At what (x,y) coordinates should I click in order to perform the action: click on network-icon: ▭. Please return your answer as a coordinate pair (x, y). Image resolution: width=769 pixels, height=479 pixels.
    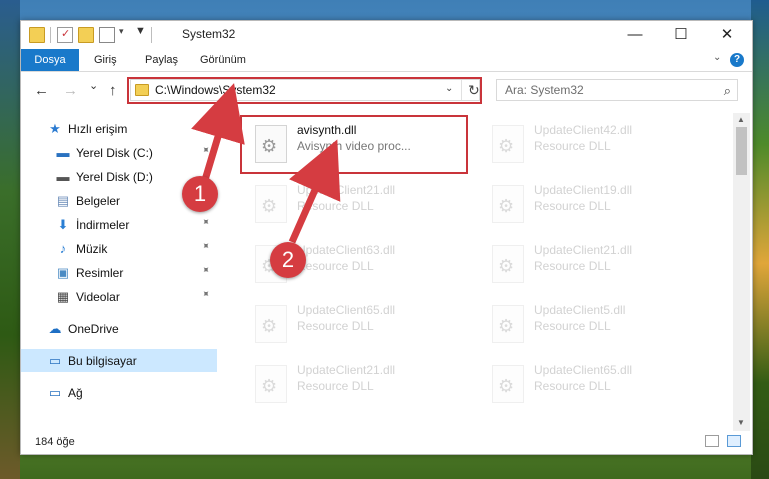
    Looking at the image, I should click on (55, 392).